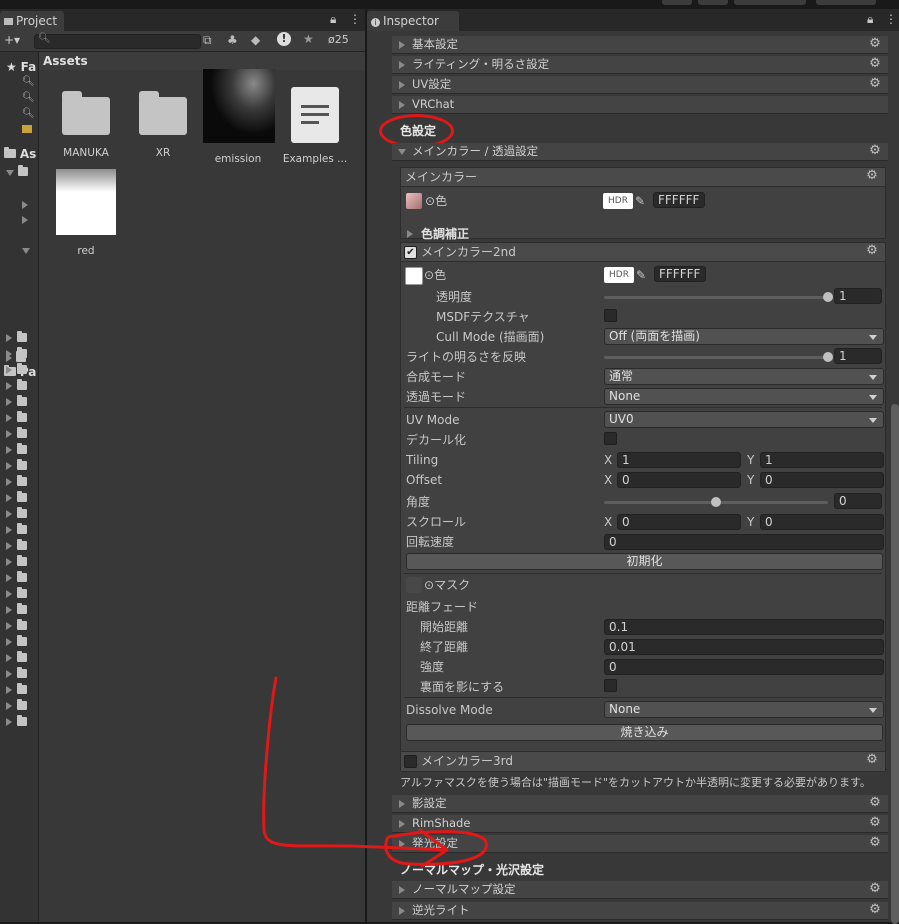  Describe the element at coordinates (410, 252) in the screenshot. I see `enable-checkbox: ✔` at that location.